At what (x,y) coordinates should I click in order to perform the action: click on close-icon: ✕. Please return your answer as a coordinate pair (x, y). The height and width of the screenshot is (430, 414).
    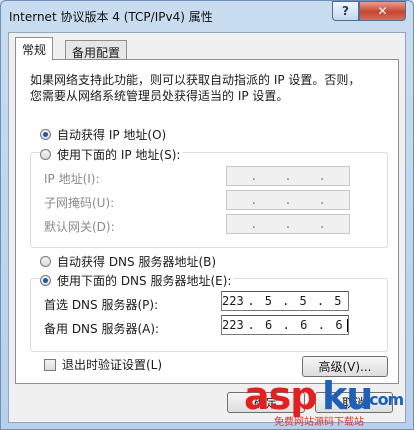
    Looking at the image, I should click on (382, 11).